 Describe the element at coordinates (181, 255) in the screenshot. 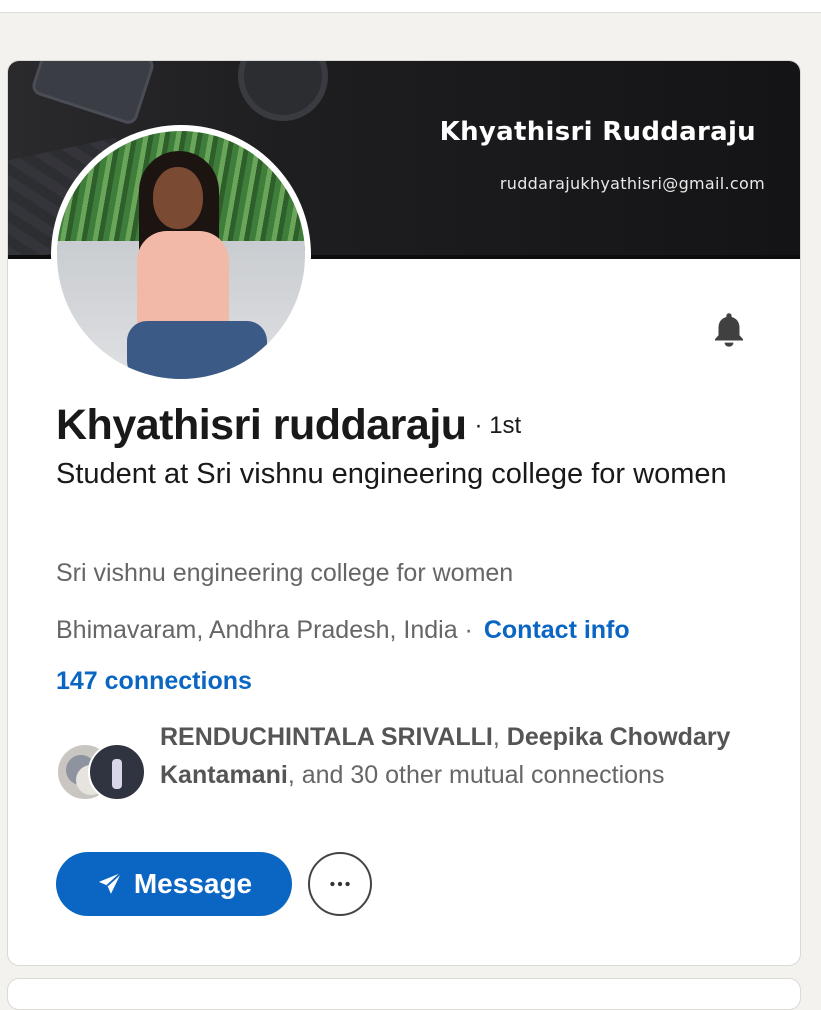

I see `profile-photo` at that location.